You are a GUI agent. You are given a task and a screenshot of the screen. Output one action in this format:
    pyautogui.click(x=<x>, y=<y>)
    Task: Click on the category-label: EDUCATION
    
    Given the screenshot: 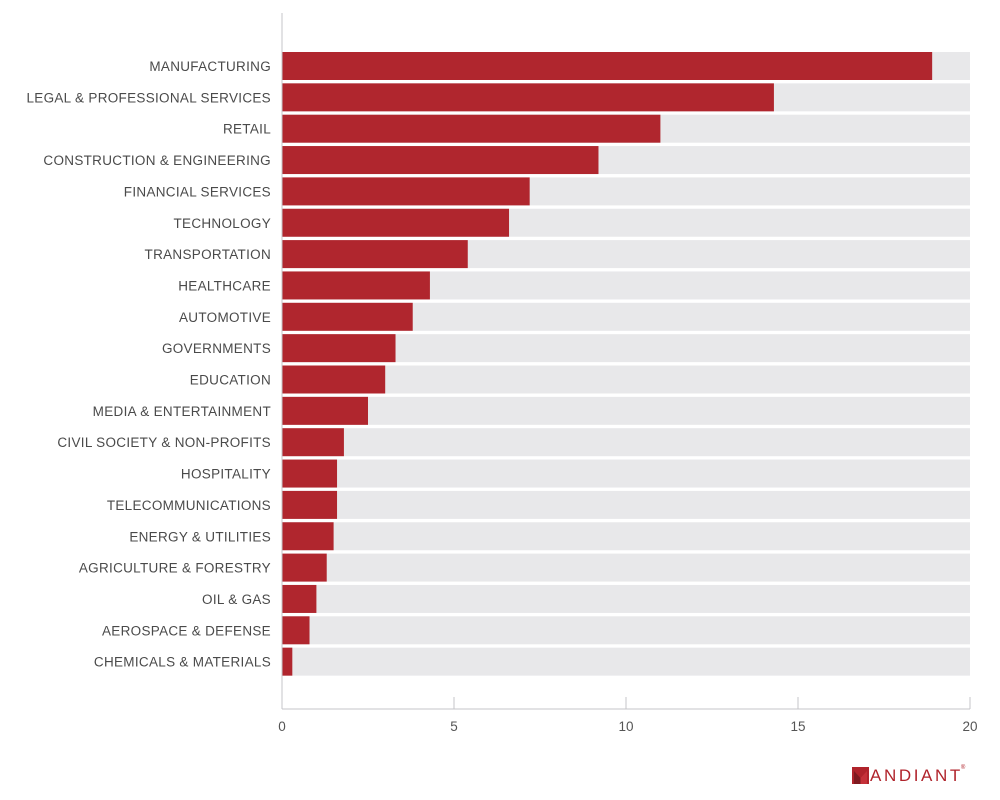 What is the action you would take?
    pyautogui.click(x=230, y=380)
    